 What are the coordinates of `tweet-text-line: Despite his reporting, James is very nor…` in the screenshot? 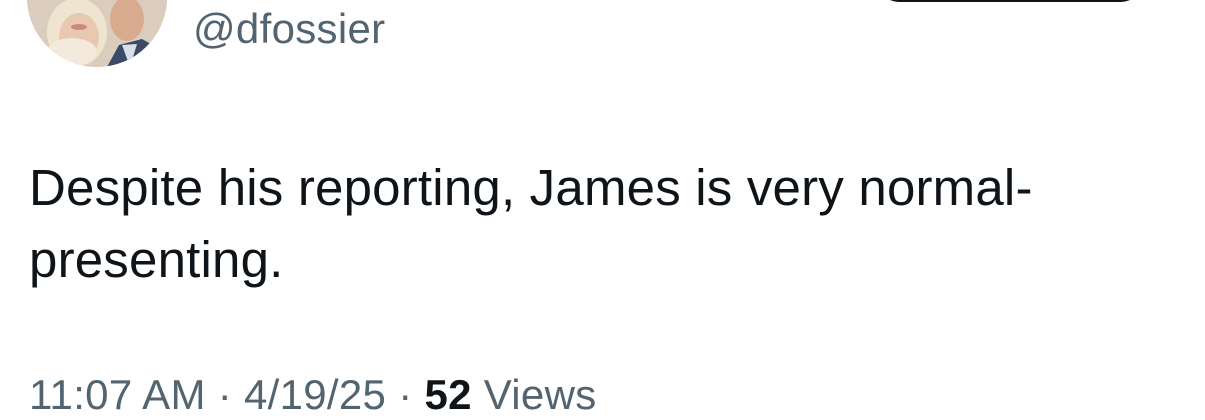 It's located at (531, 187).